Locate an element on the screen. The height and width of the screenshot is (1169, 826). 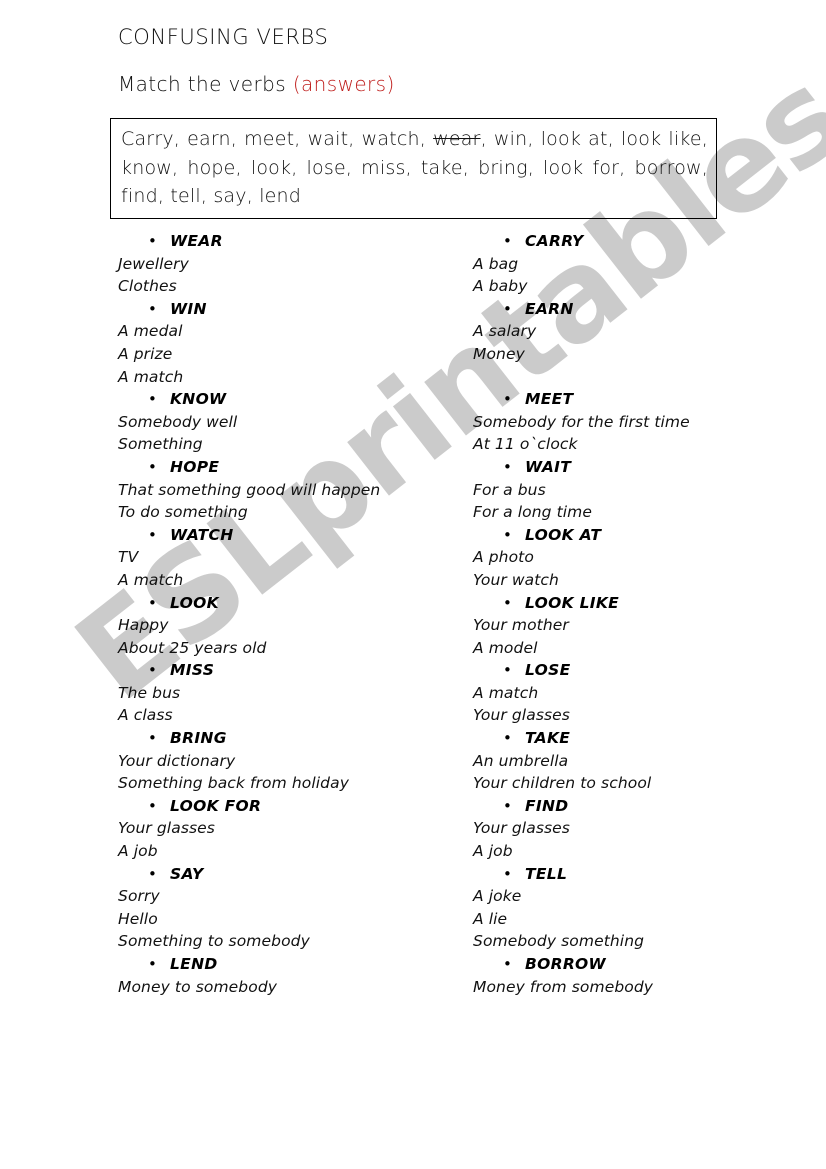
verb-heading-row: • MEET is located at coordinates (638, 399).